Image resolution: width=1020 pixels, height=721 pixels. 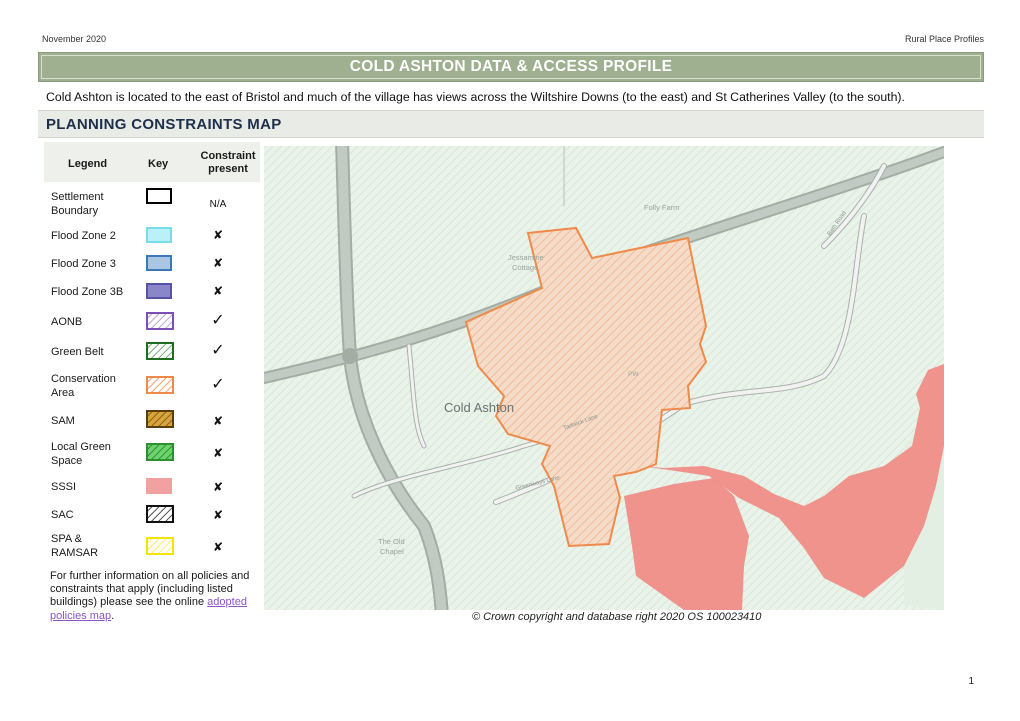 What do you see at coordinates (525, 267) in the screenshot?
I see `map-label-cottage: Cottage` at bounding box center [525, 267].